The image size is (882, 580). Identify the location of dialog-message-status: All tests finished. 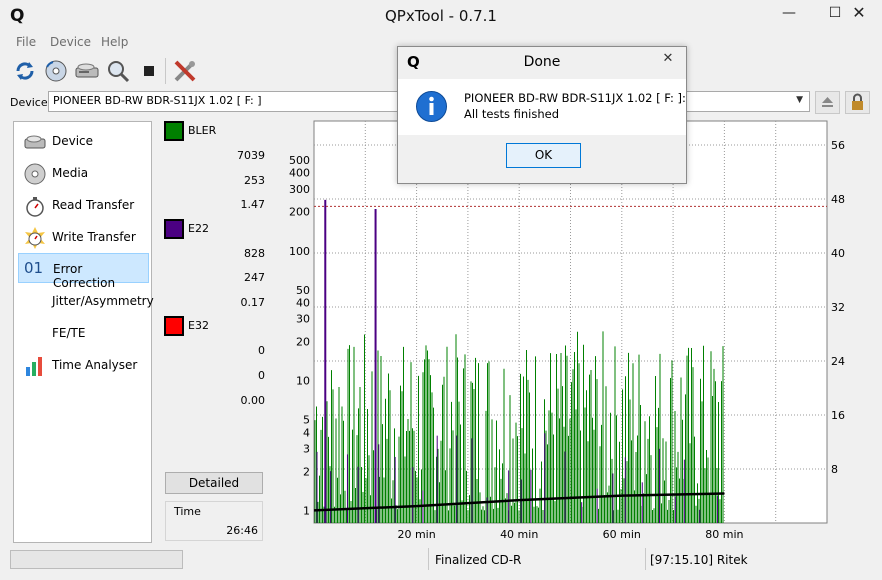
(512, 114).